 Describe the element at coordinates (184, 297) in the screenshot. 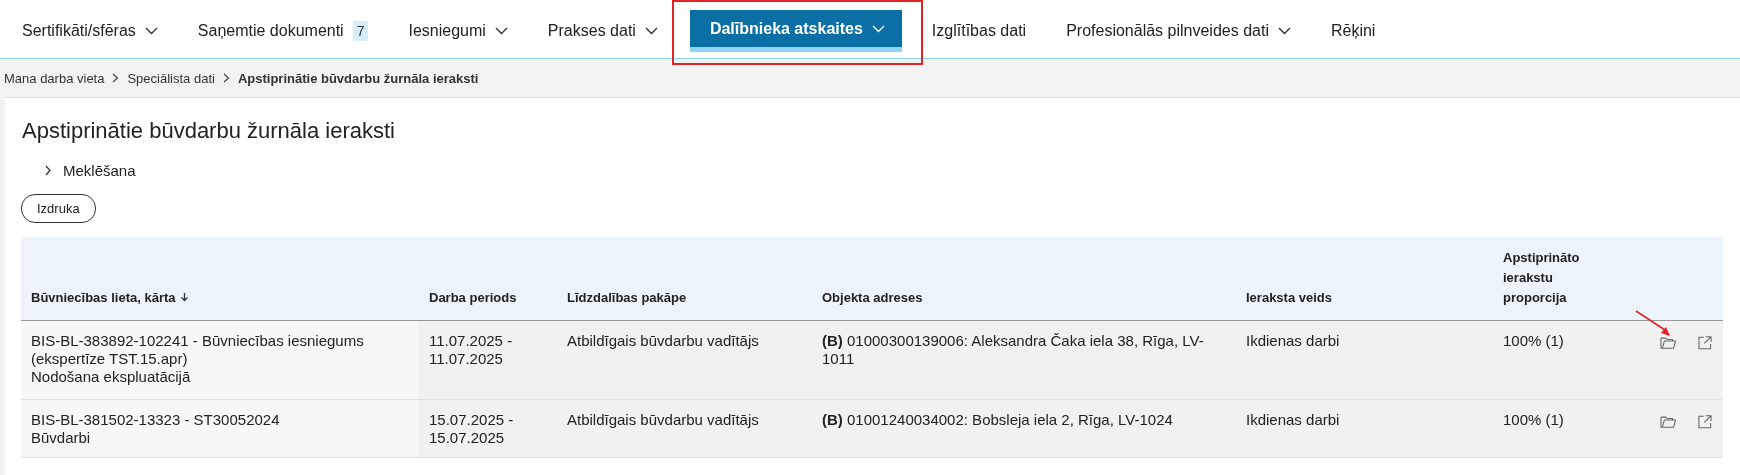

I see `sort-arrow-icon` at that location.